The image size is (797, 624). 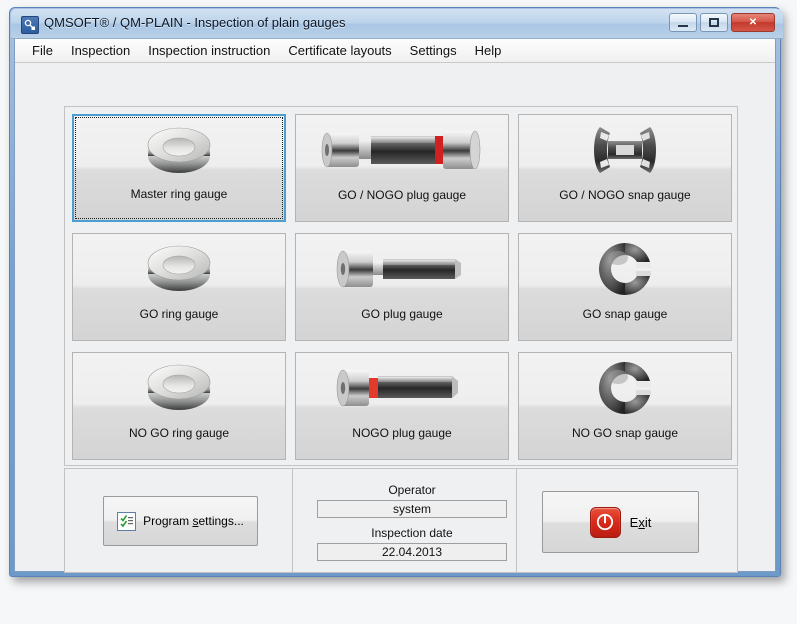 I want to click on gauge-tile-label: GO plug gauge, so click(x=402, y=314).